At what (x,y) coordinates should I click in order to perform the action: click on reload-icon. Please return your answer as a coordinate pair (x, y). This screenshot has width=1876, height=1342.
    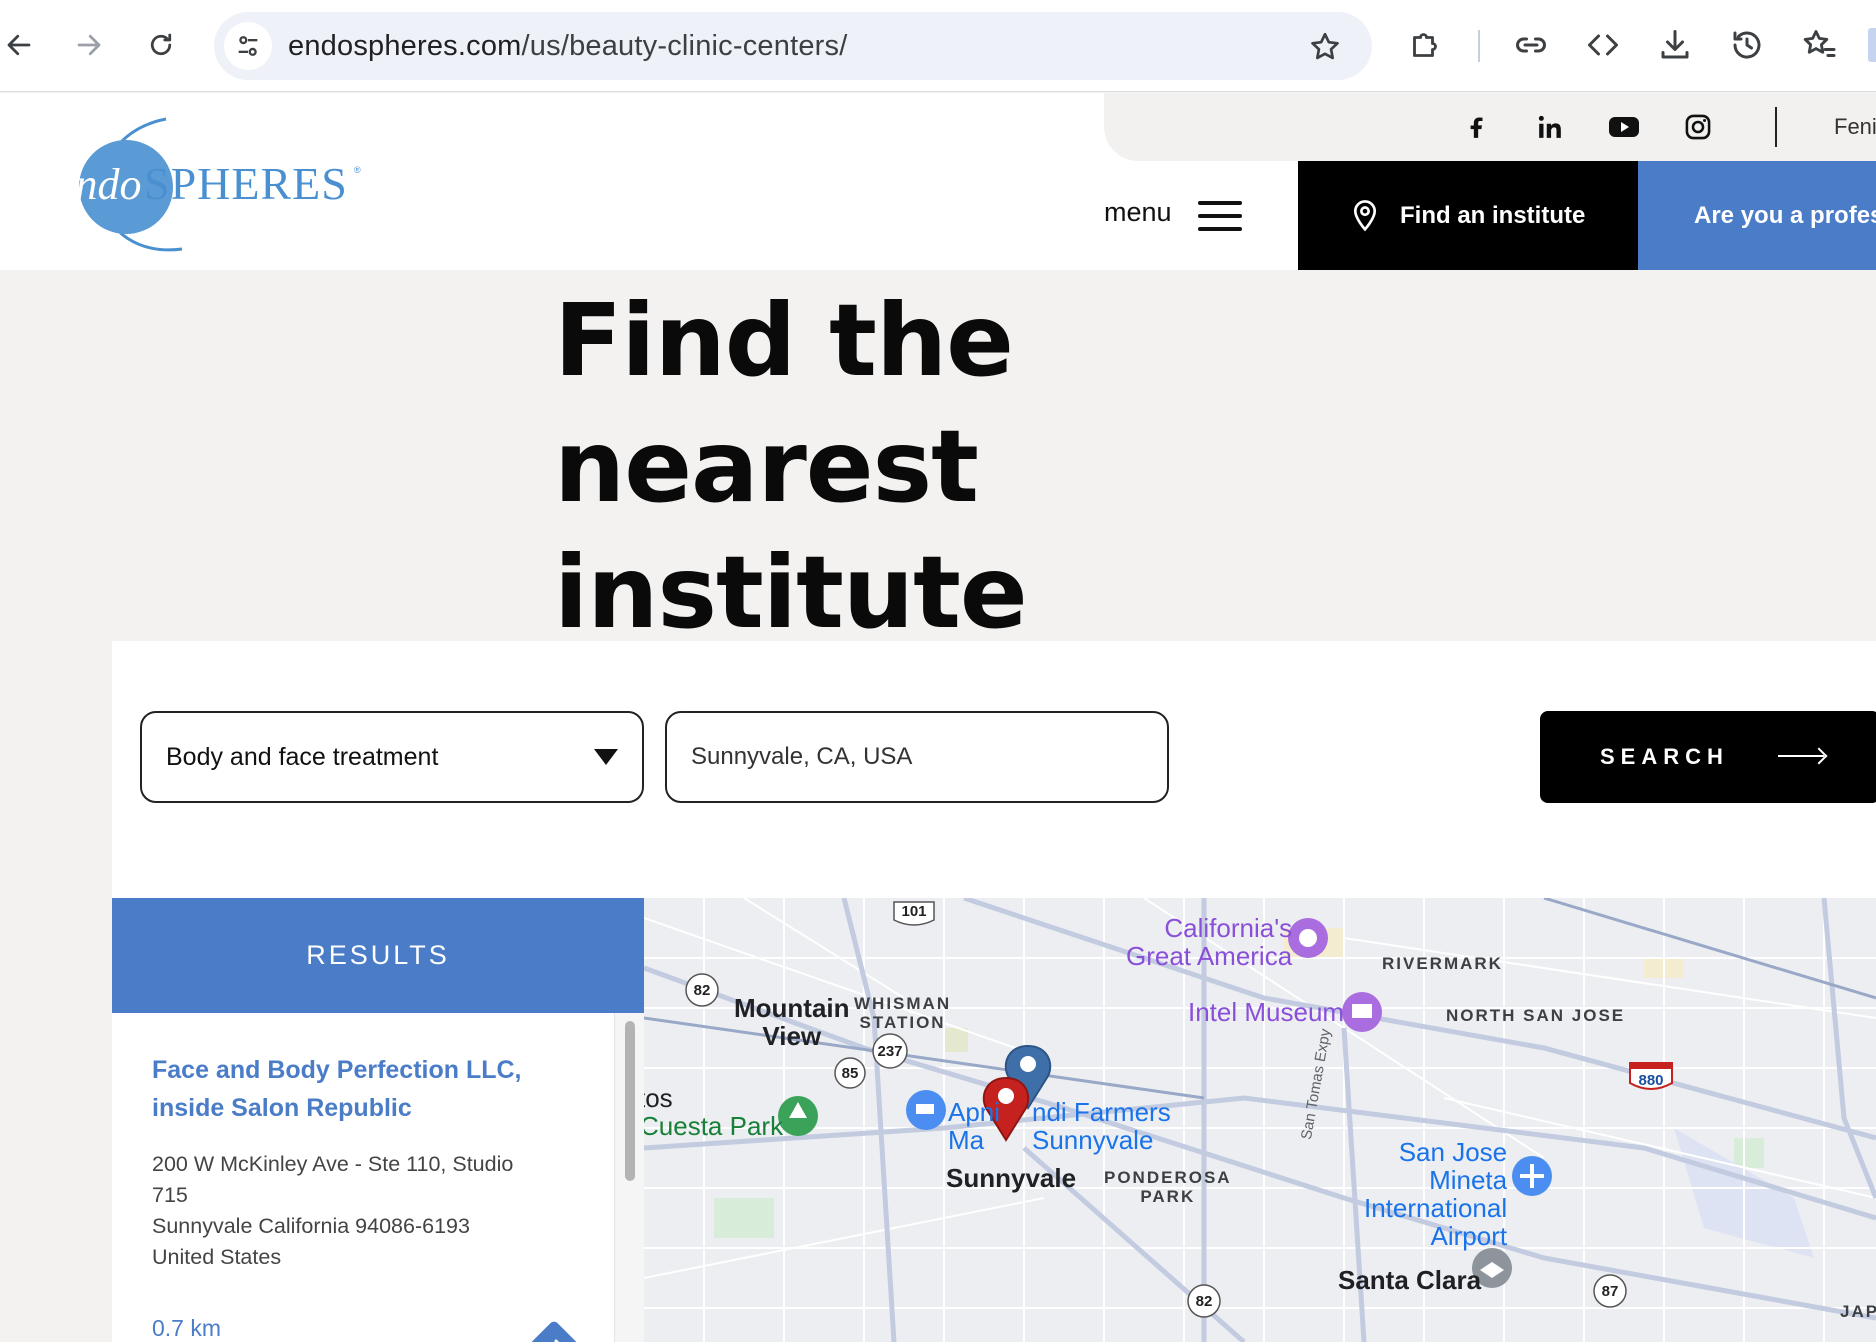
    Looking at the image, I should click on (161, 44).